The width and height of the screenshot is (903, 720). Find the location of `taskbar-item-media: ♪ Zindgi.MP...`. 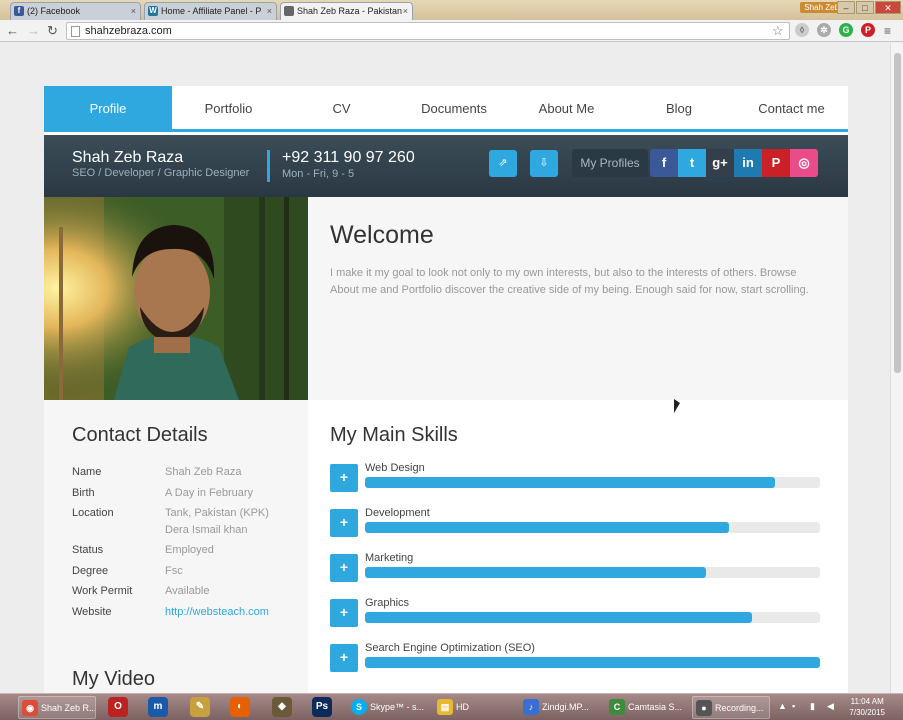

taskbar-item-media: ♪ Zindgi.MP... is located at coordinates (559, 707).